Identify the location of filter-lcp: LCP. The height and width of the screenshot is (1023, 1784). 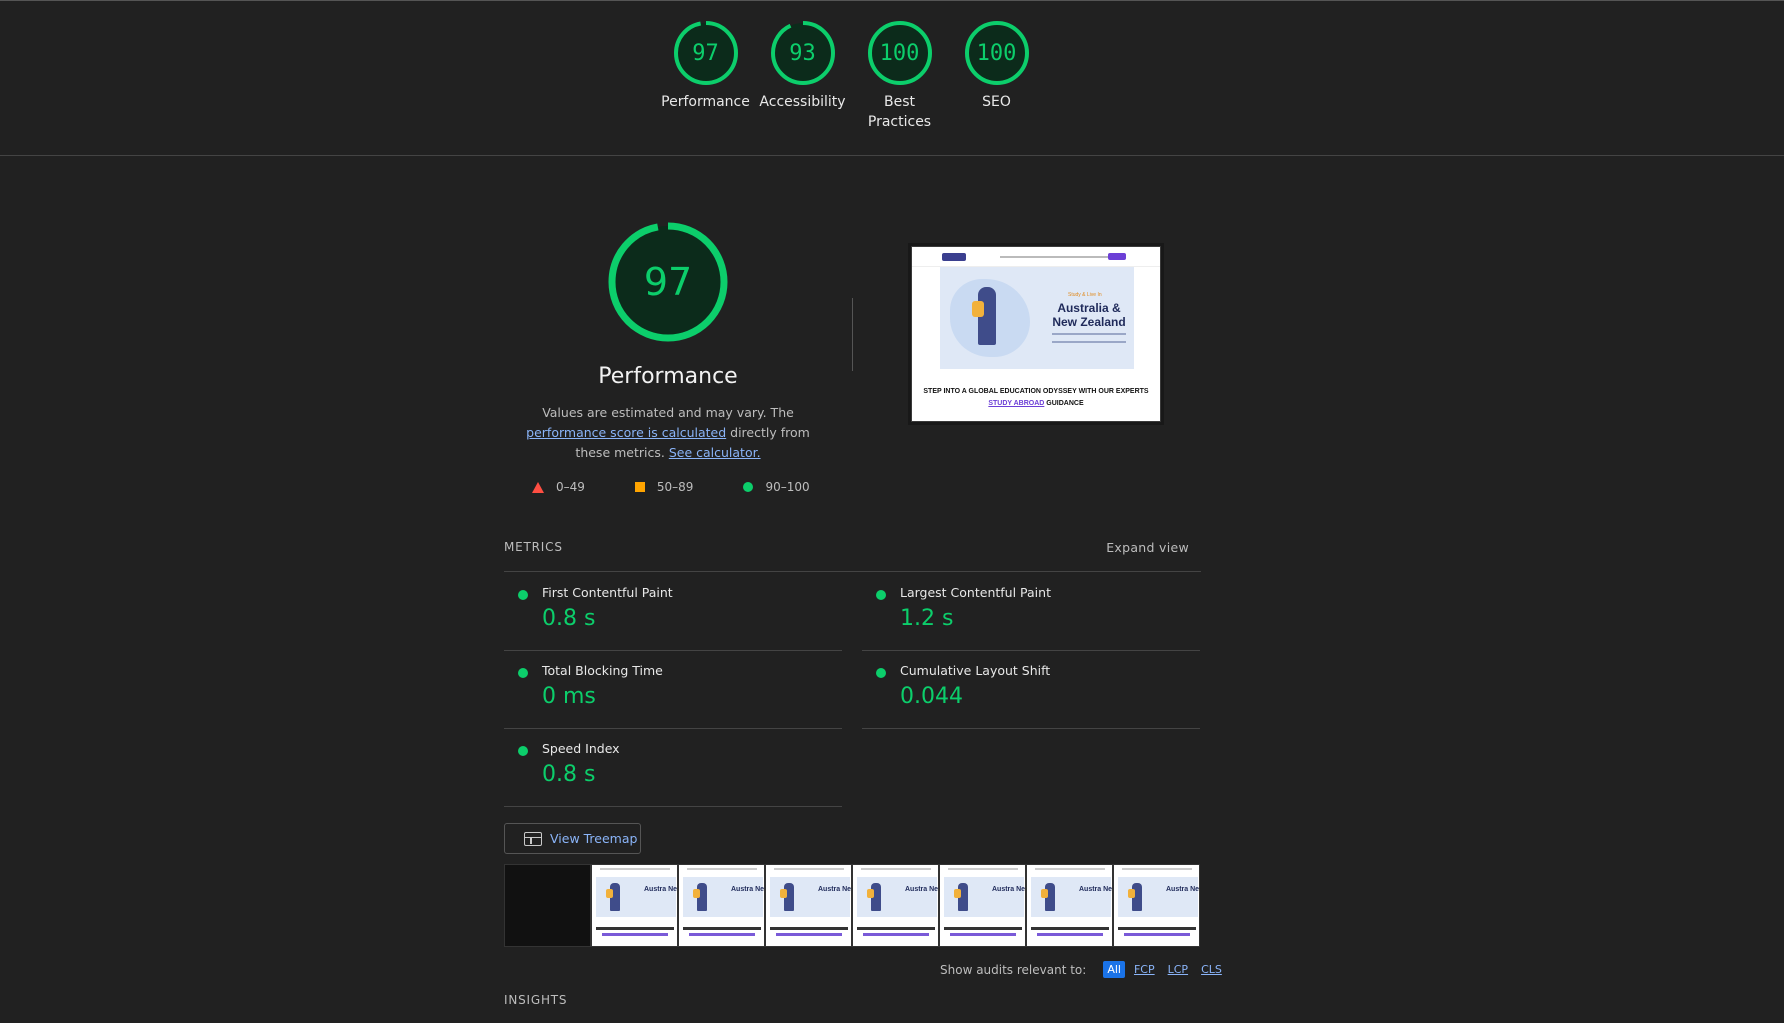
(1178, 969).